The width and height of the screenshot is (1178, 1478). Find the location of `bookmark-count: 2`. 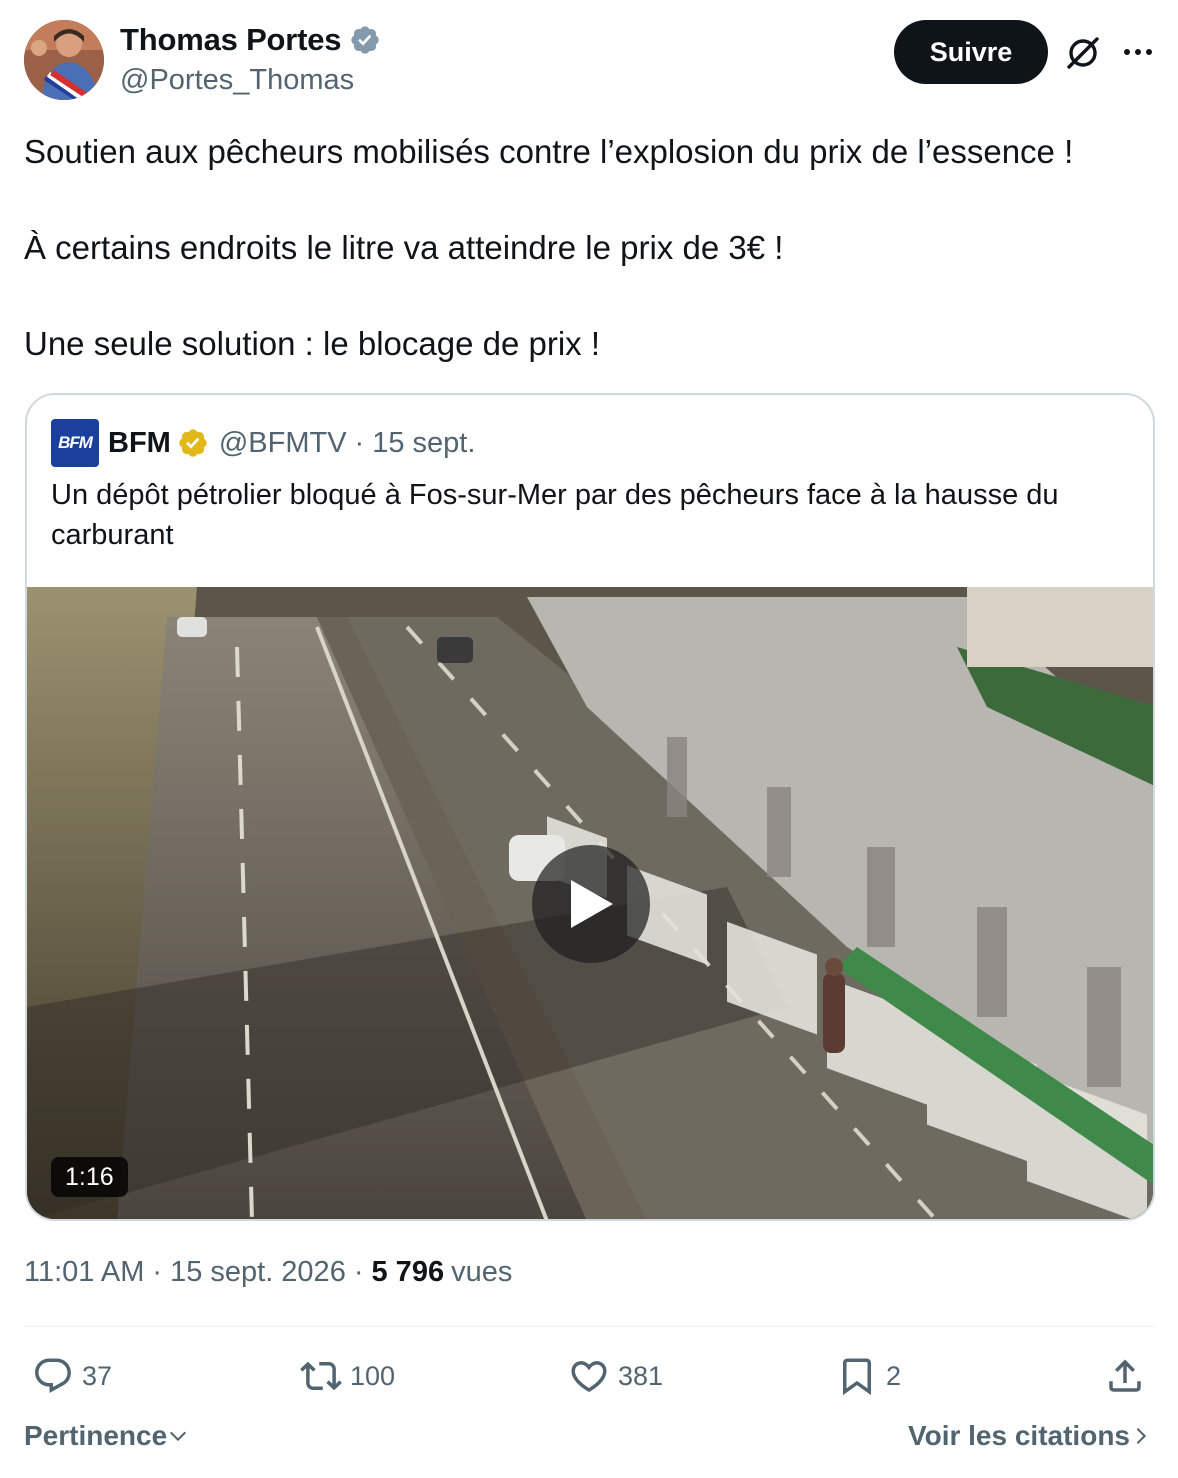

bookmark-count: 2 is located at coordinates (894, 1375).